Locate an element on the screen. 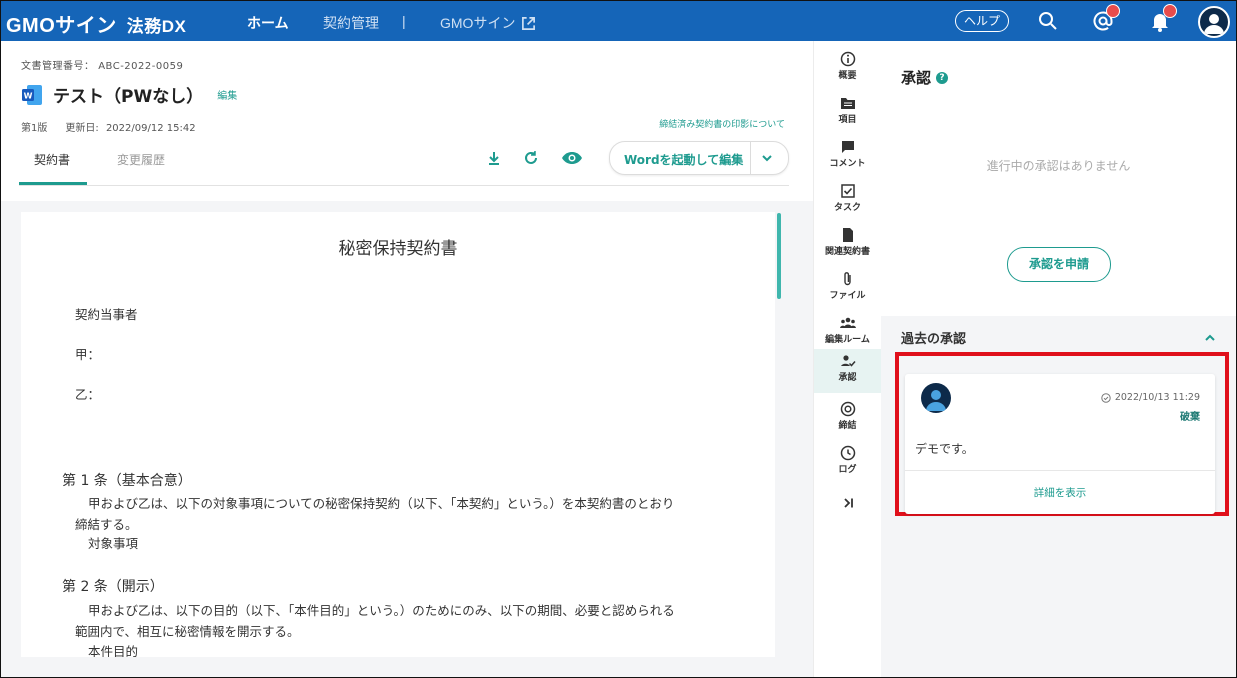 This screenshot has height=678, width=1237. document-number: 文書管理番号： ABC-2022-0059 is located at coordinates (102, 64).